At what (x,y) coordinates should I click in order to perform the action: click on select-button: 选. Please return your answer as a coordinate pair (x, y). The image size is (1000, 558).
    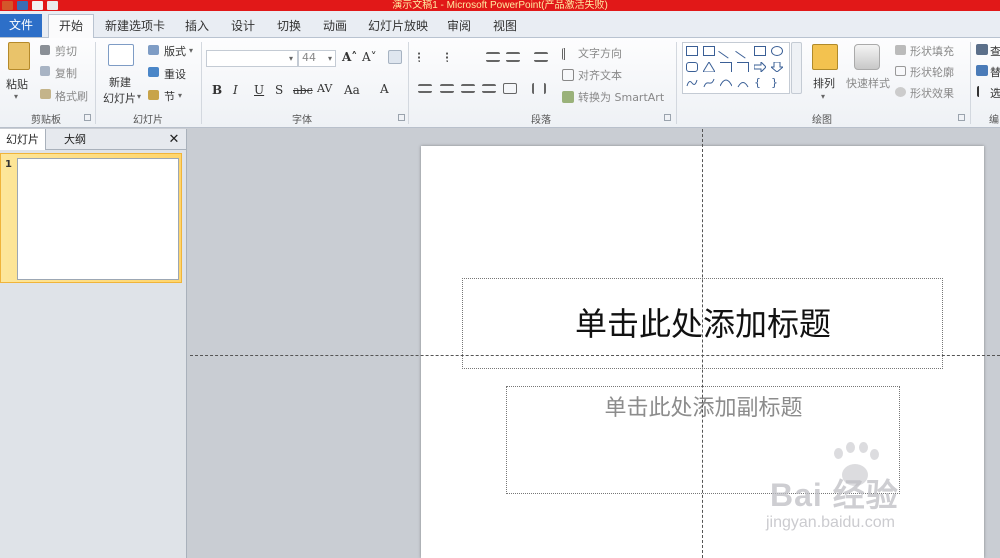
    Looking at the image, I should click on (995, 93).